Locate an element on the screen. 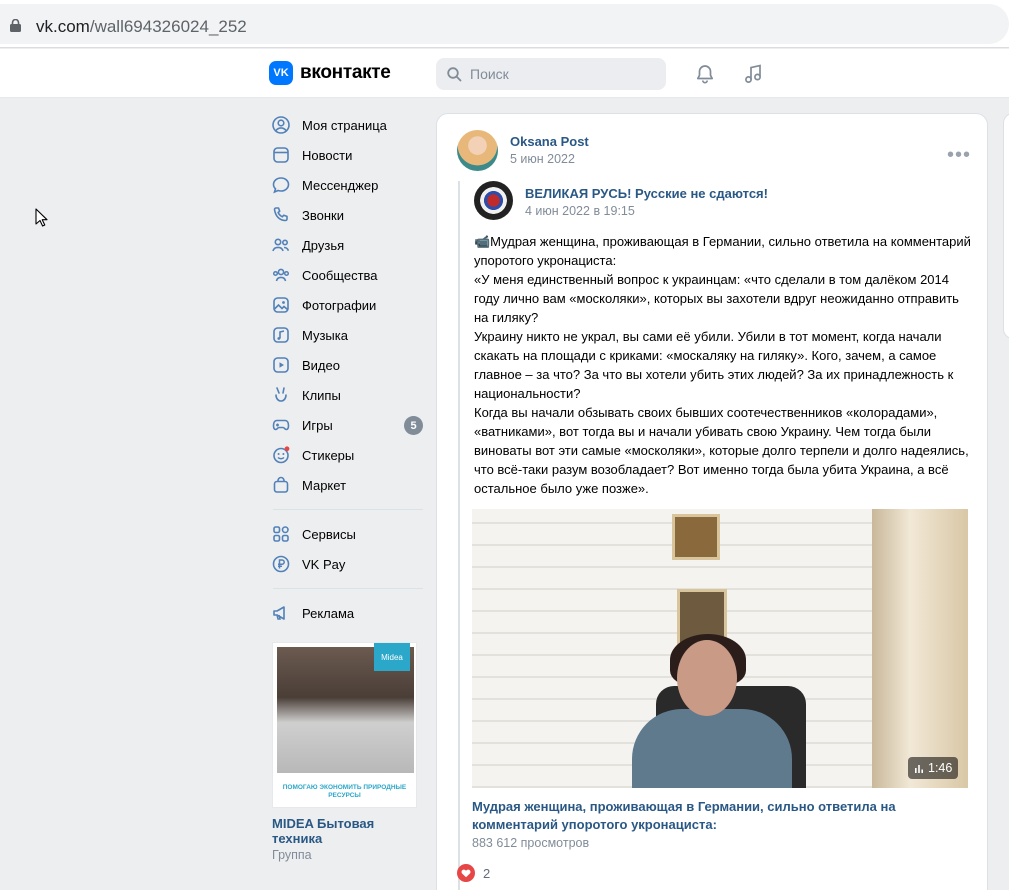  menu-item-label: Игры is located at coordinates (317, 425).